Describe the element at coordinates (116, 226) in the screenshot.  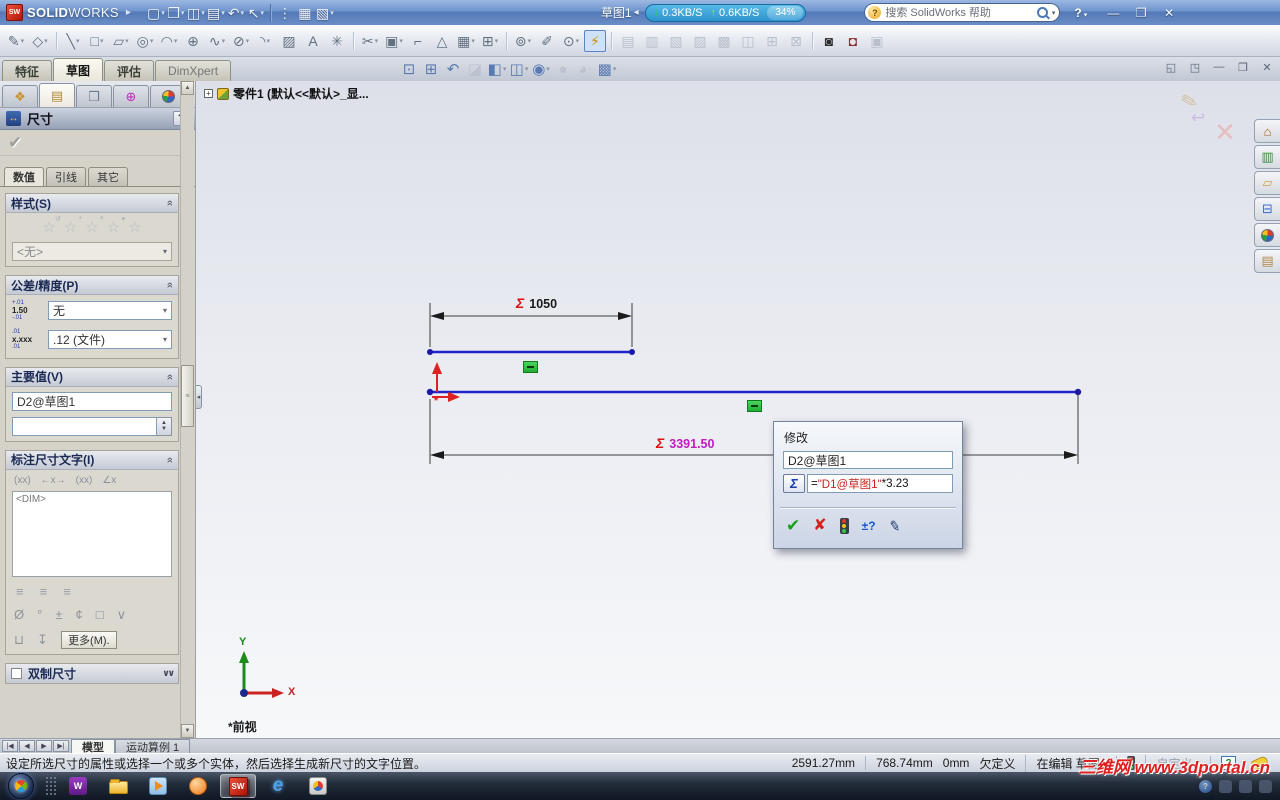
I see `save-style-icon: ☆ ▾` at that location.